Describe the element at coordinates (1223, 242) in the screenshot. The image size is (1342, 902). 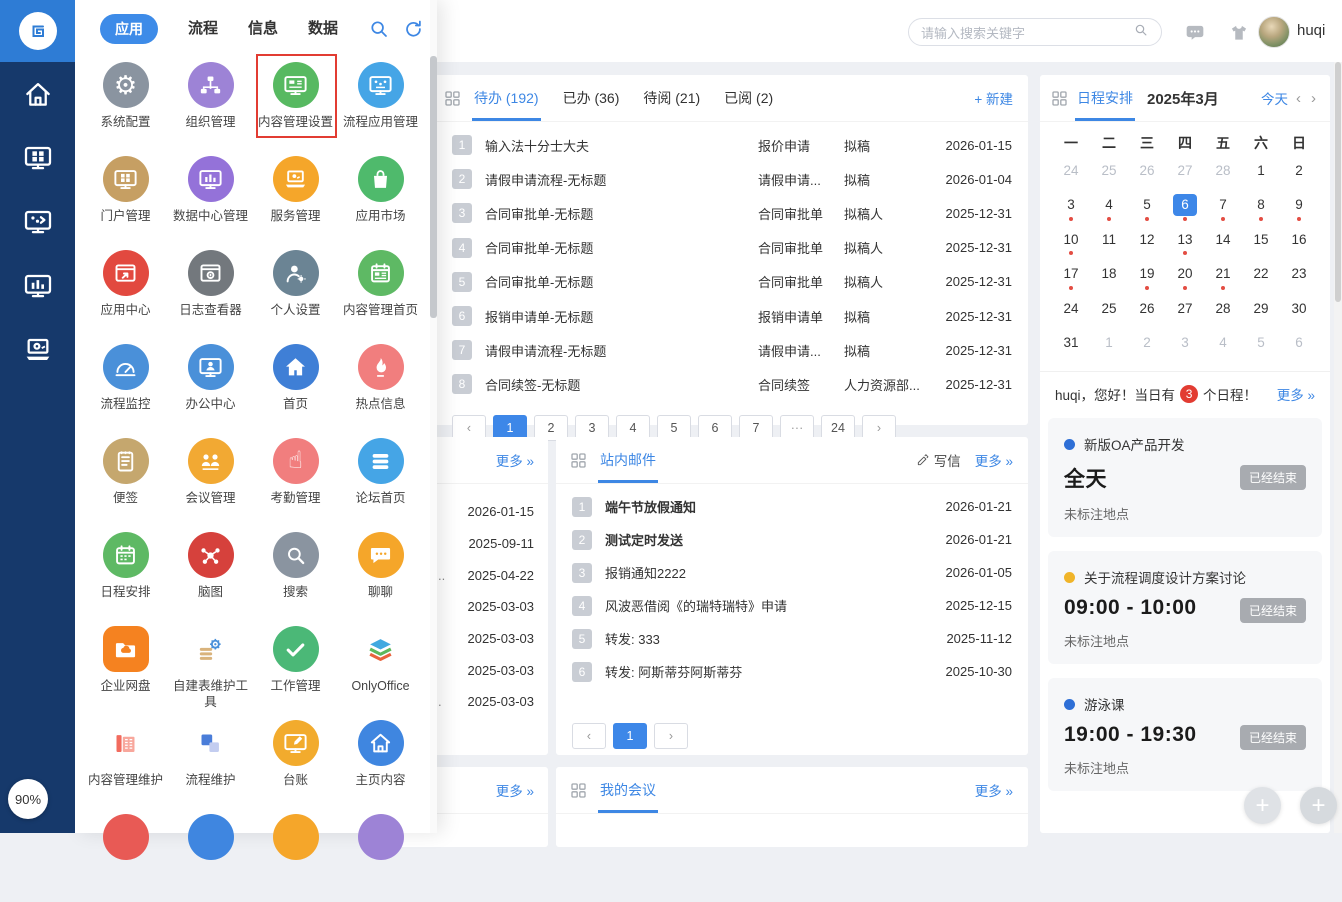
I see `calendar-day-14: 14` at that location.